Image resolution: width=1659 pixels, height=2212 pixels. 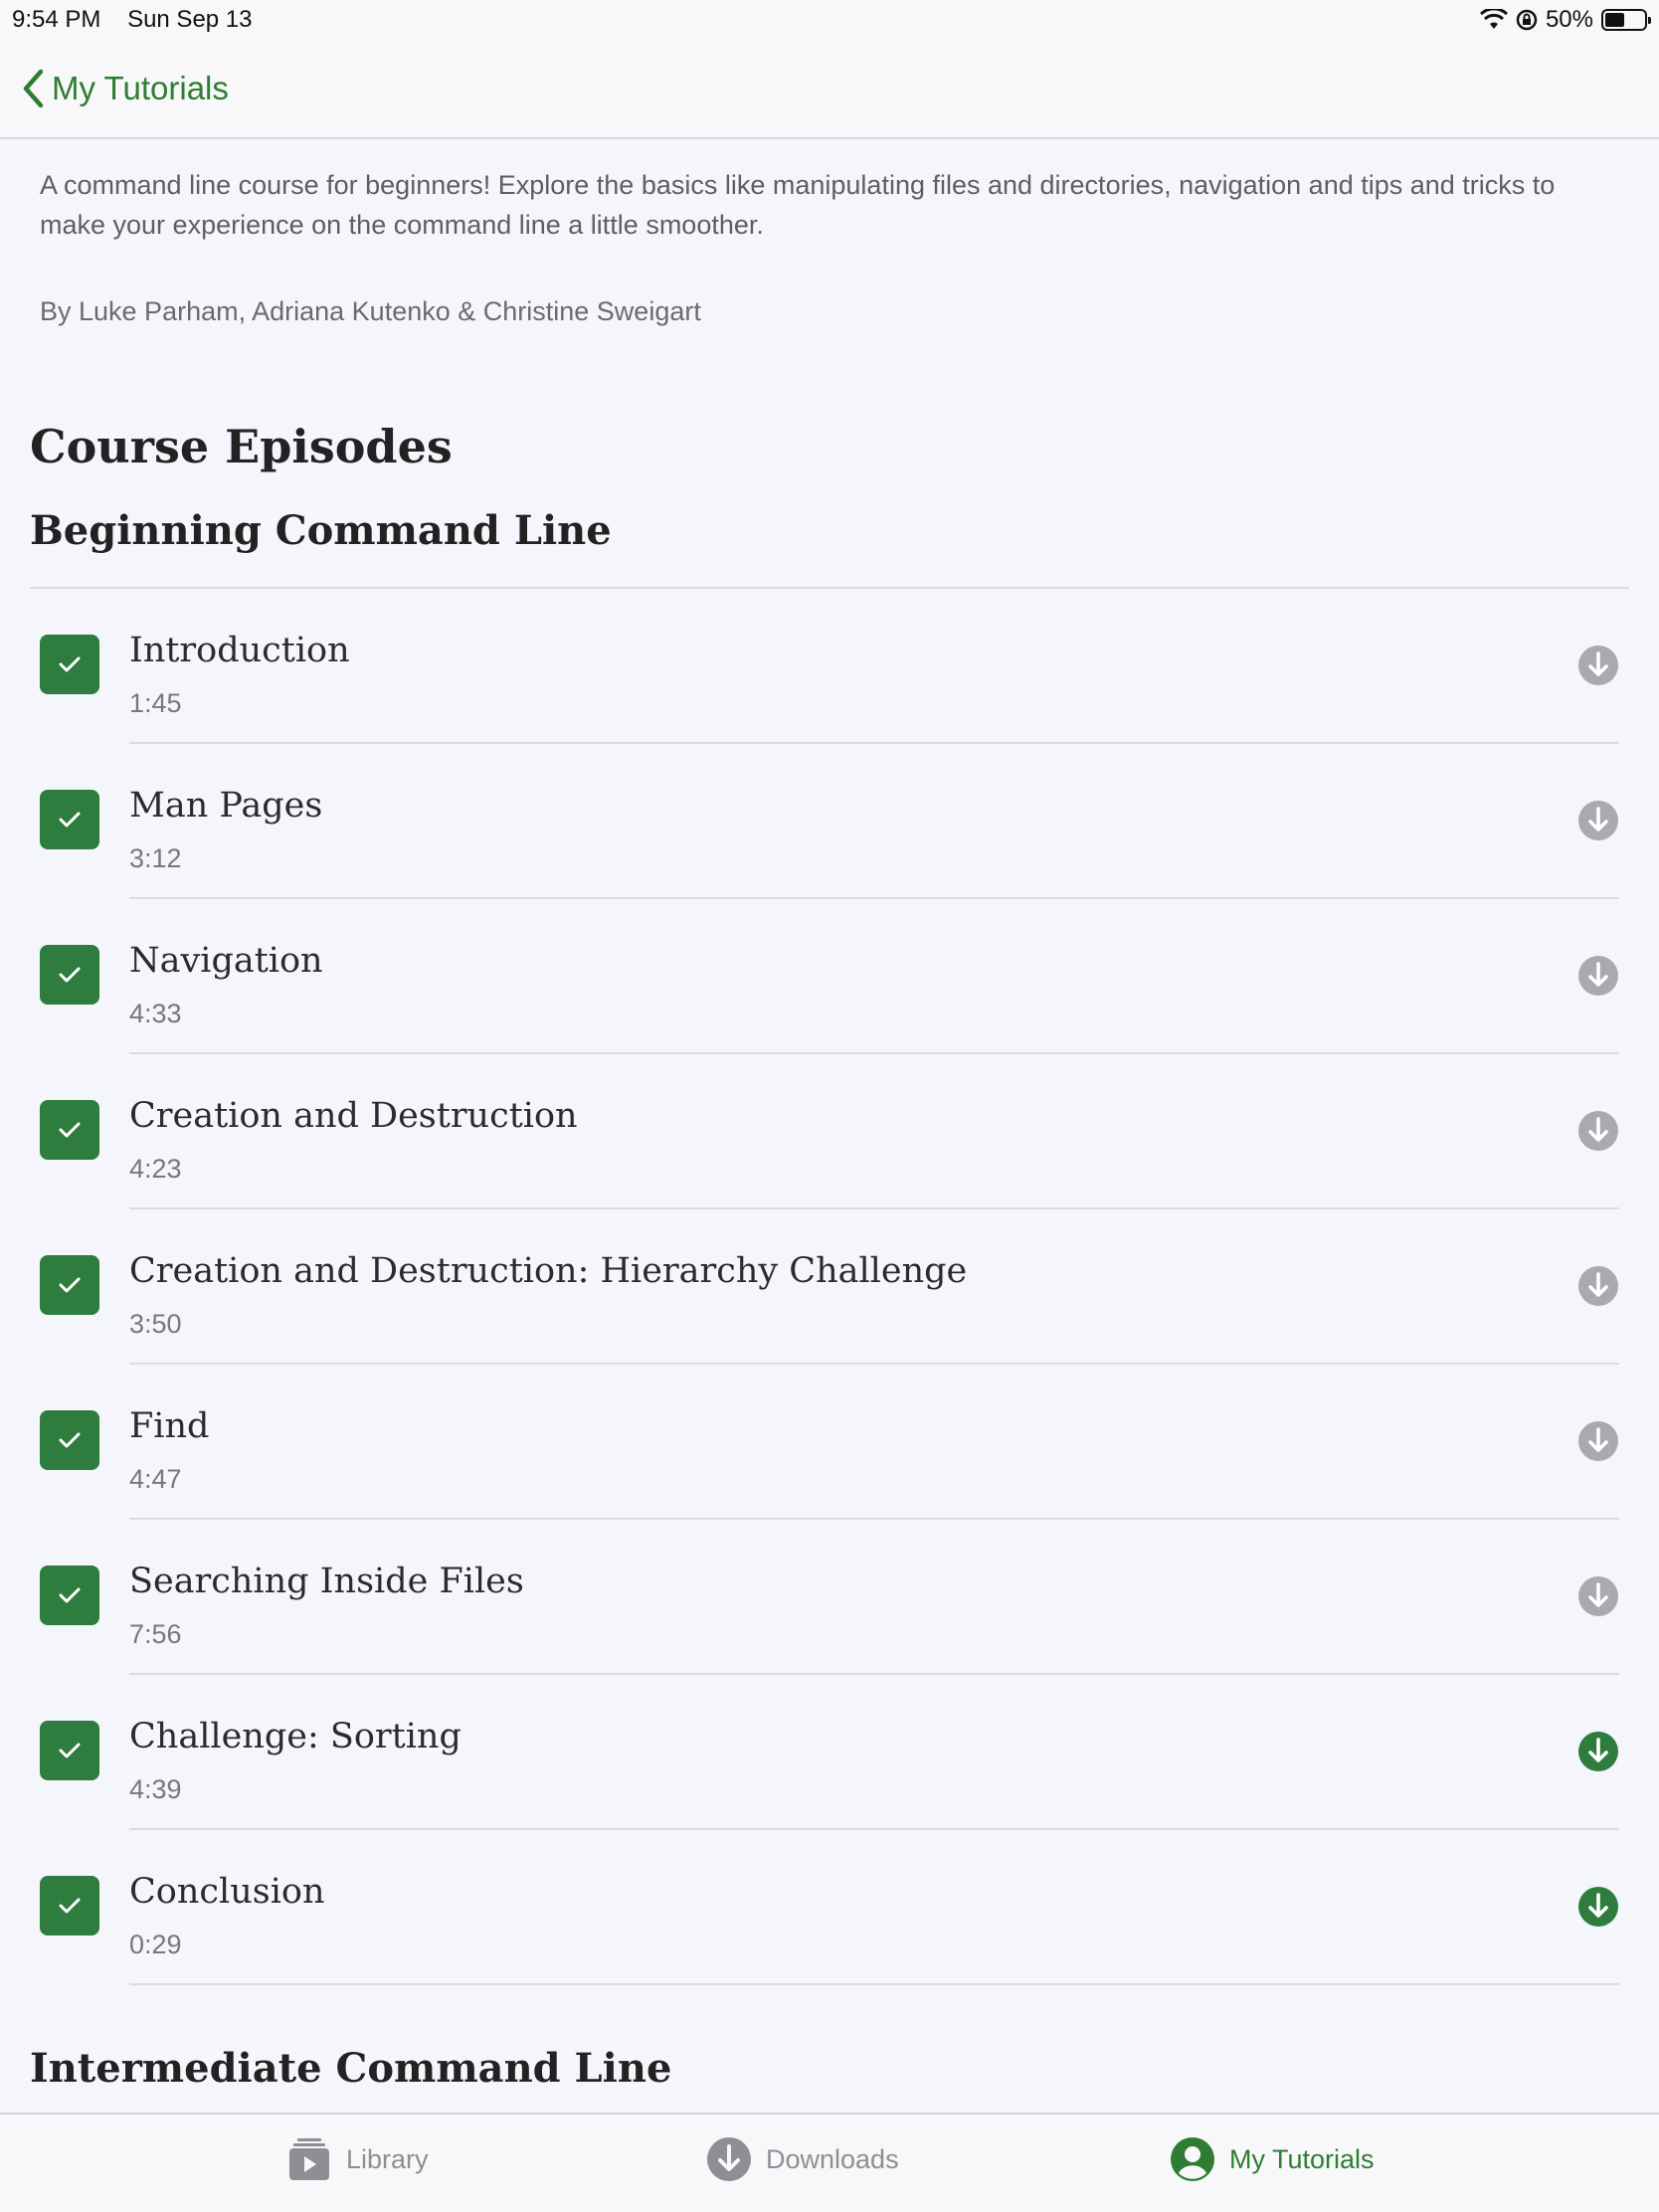 I want to click on episode-duration: 1:45, so click(x=155, y=703).